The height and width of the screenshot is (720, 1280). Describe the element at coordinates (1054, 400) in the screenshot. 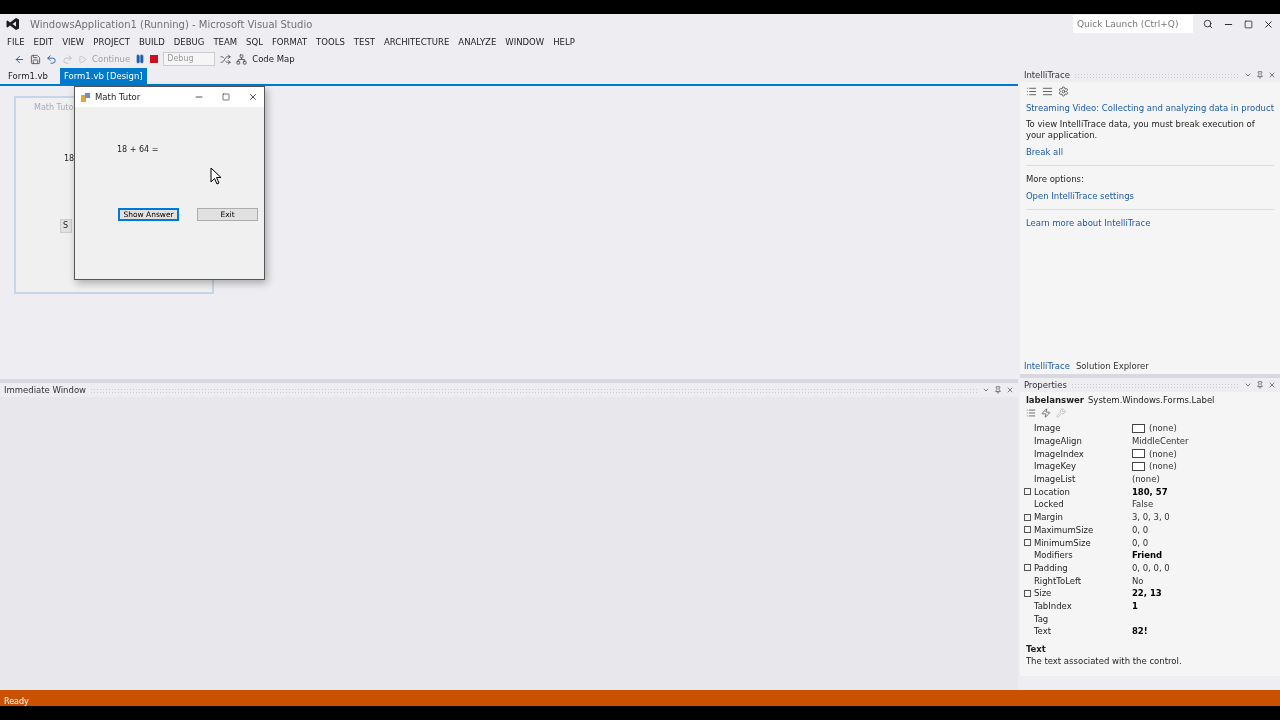

I see `object-name: labelanswer` at that location.